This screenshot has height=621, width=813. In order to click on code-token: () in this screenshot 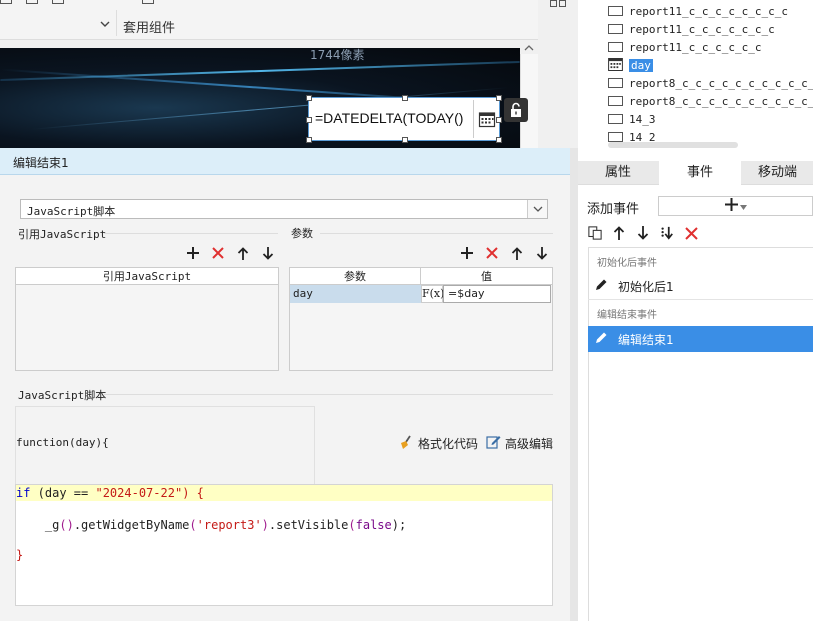, I will do `click(66, 525)`.